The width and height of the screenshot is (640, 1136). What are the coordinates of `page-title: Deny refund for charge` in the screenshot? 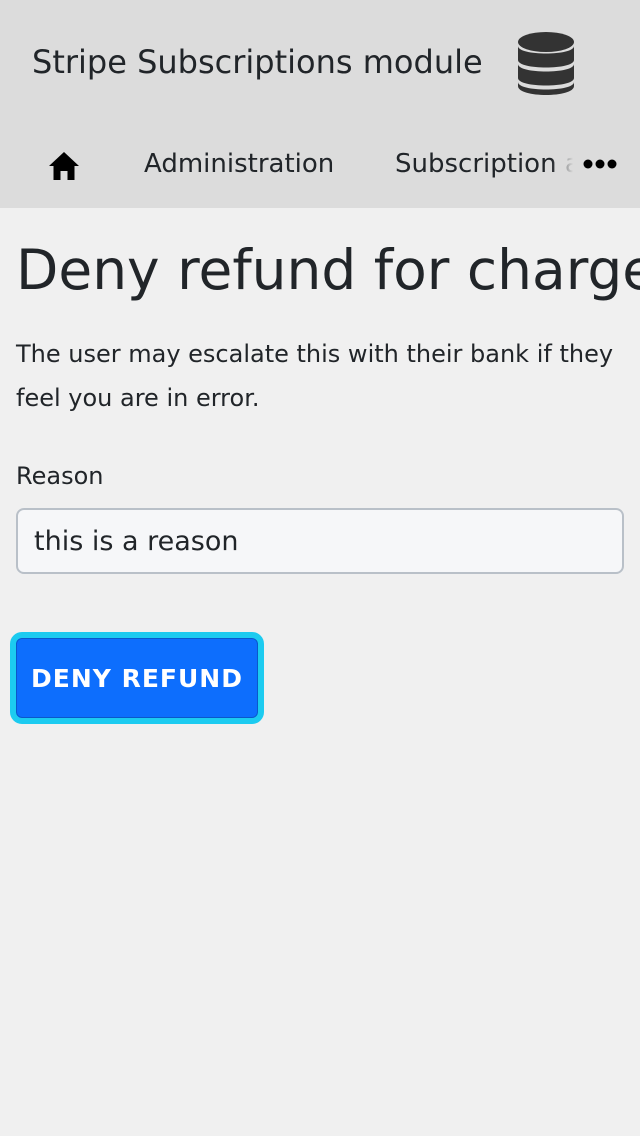 It's located at (328, 270).